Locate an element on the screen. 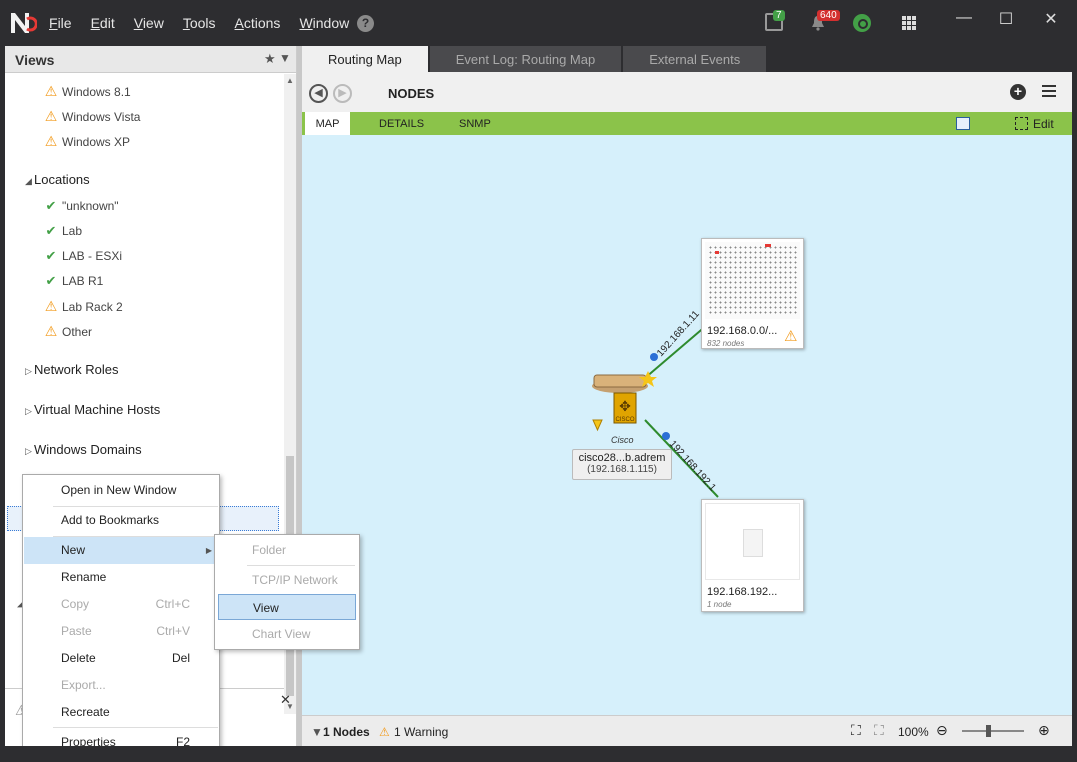  subnet-node-card: 192.168.0.0/... 832 nodes ⚠ is located at coordinates (752, 293).